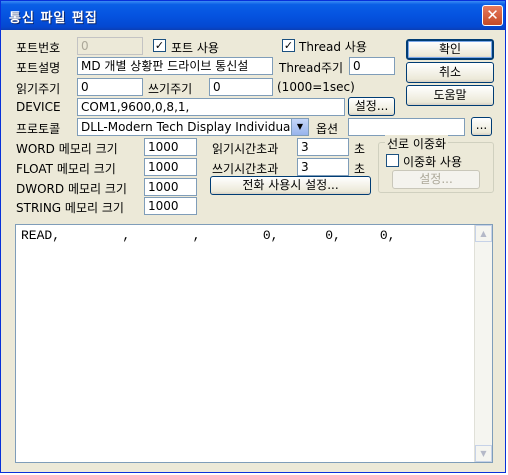 This screenshot has width=508, height=475. What do you see at coordinates (483, 343) in the screenshot?
I see `vertical-scrollbar: ▲ ▼` at bounding box center [483, 343].